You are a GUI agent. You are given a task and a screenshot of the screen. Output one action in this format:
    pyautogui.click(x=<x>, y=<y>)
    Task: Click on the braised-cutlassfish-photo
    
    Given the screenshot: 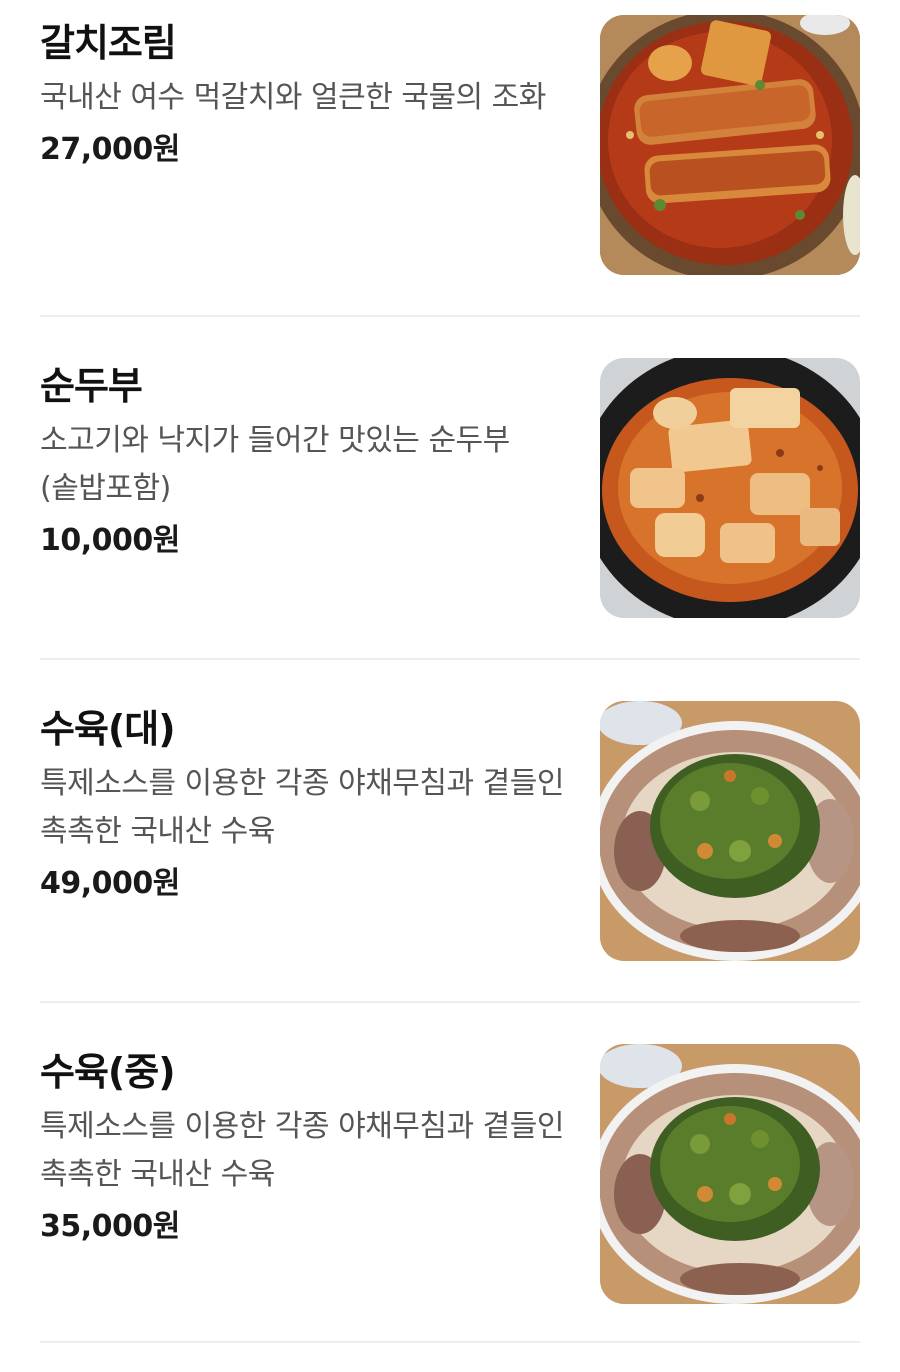 What is the action you would take?
    pyautogui.click(x=730, y=145)
    